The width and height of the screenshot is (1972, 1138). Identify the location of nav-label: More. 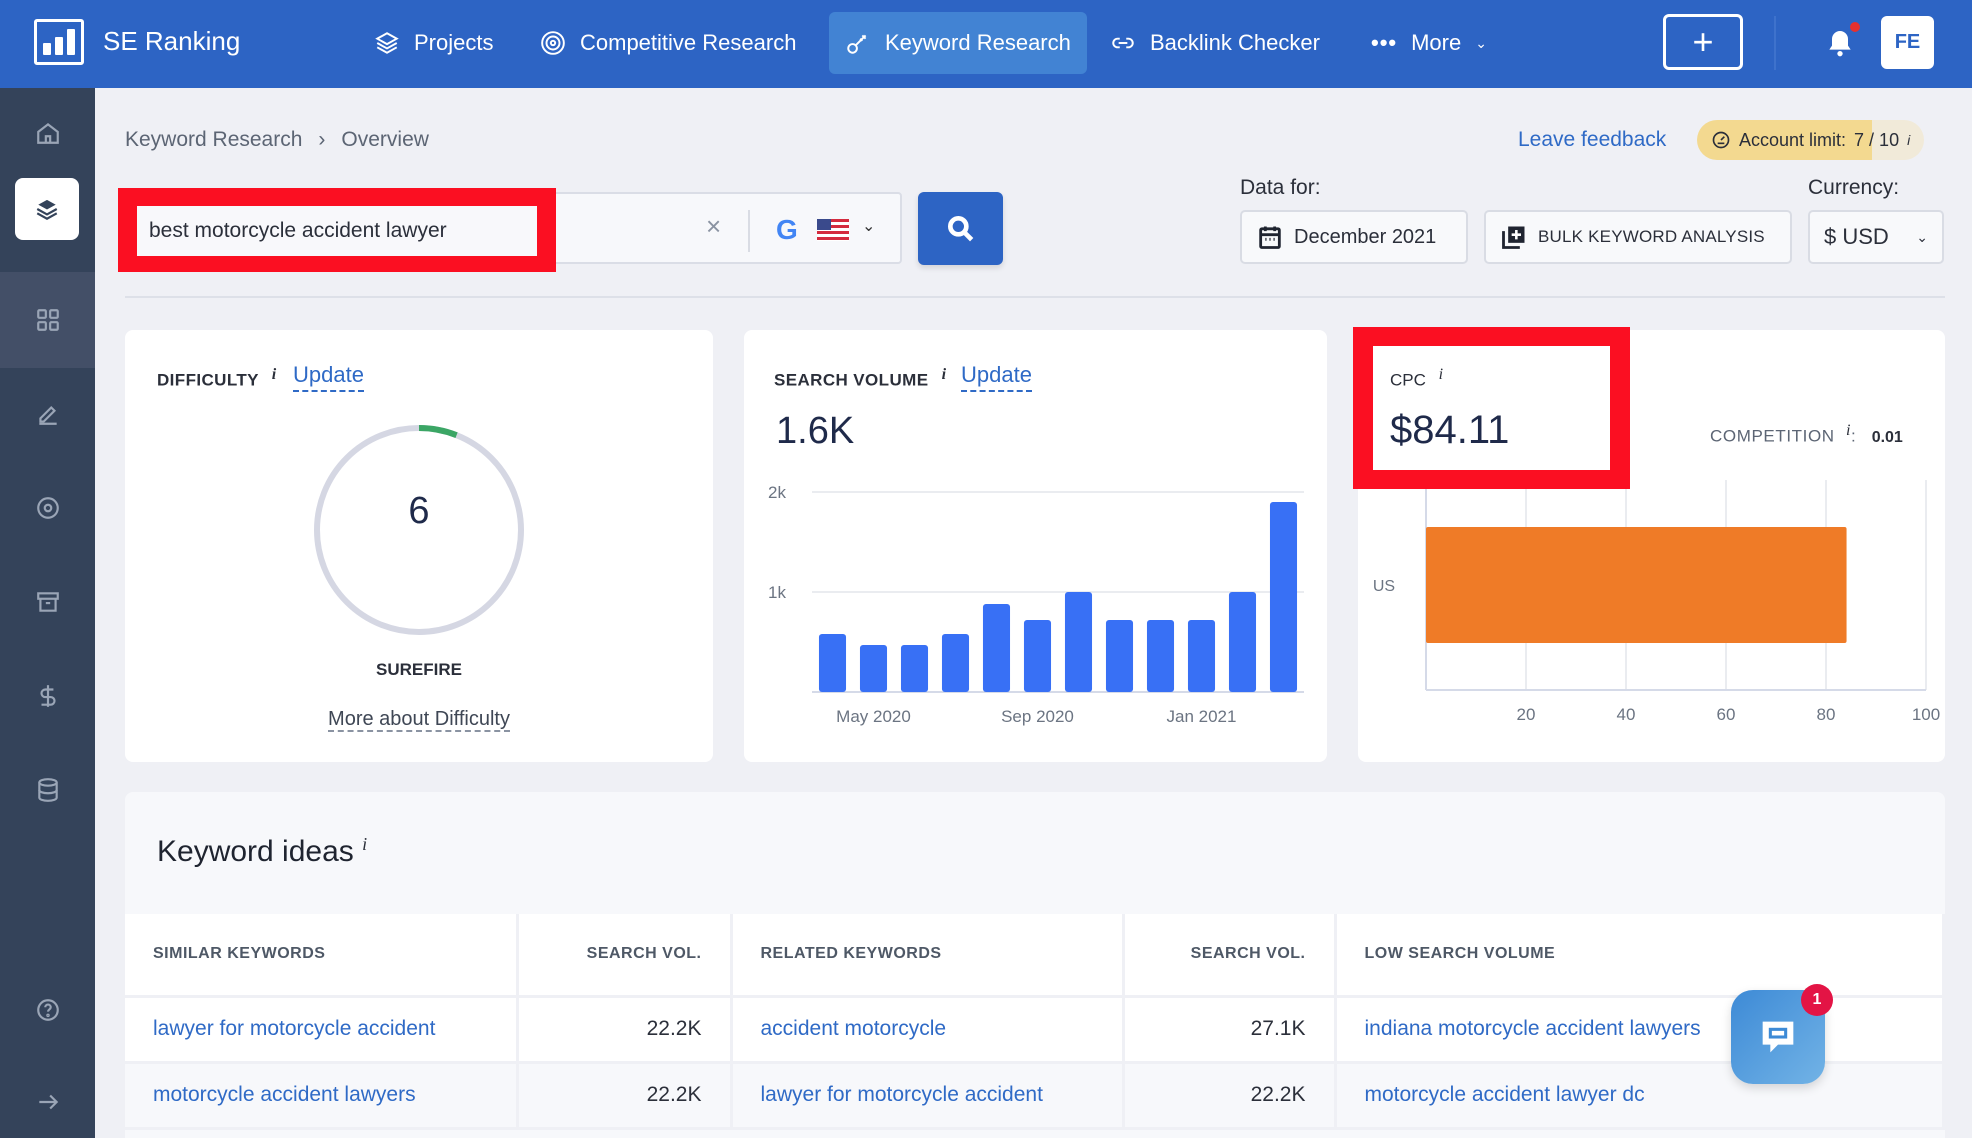
(1436, 42).